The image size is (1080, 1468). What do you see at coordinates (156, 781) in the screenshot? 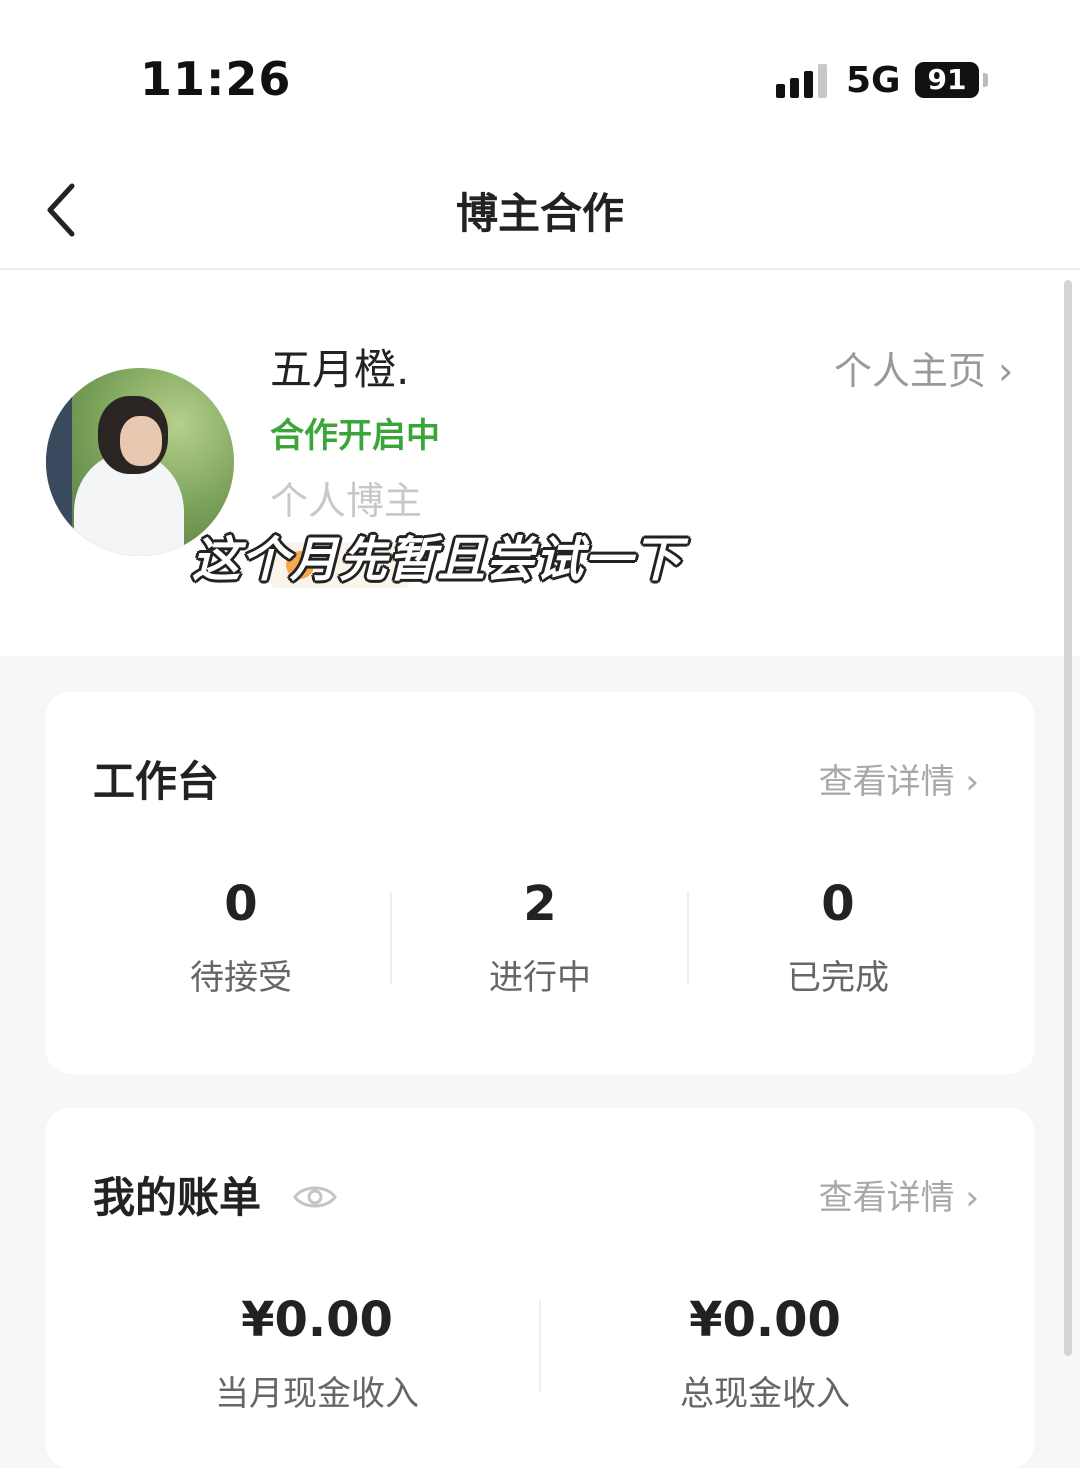
I see `workbench-title: 工作台` at bounding box center [156, 781].